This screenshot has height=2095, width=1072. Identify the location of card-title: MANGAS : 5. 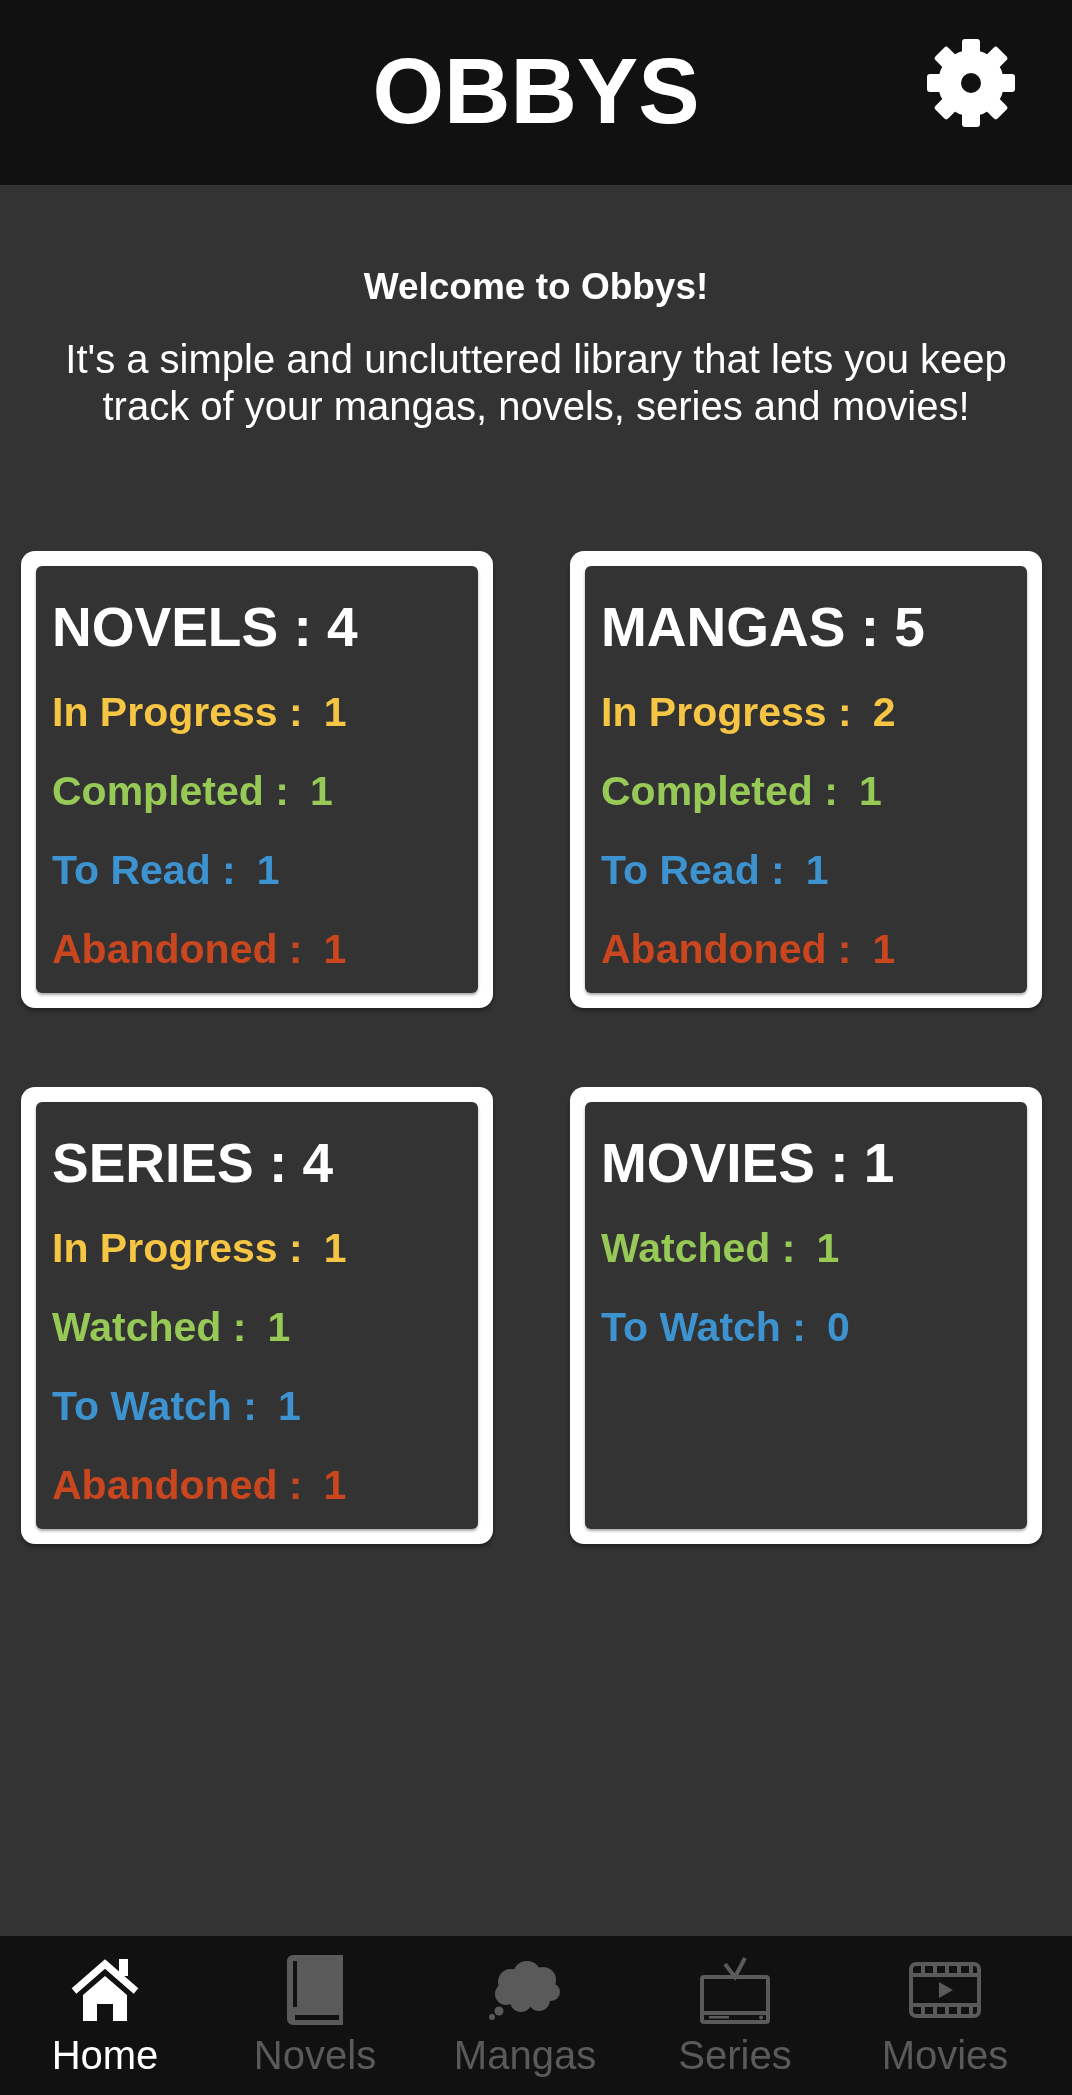
(763, 627).